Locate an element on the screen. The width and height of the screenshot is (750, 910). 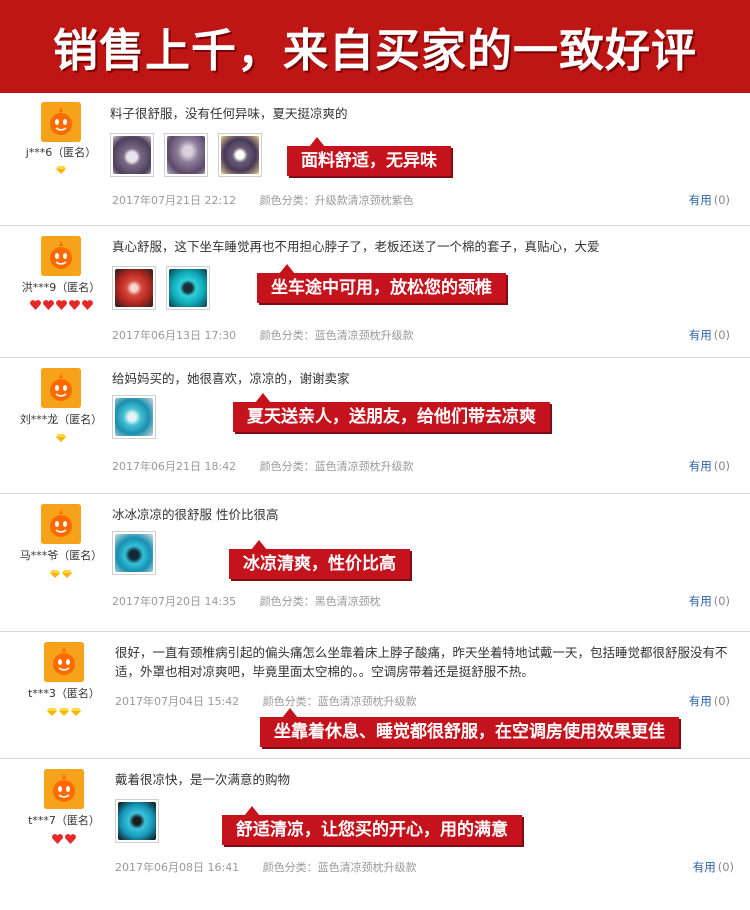
review-text: 料子很舒服，没有任何异味，夏天挺凉爽的 is located at coordinates (229, 113).